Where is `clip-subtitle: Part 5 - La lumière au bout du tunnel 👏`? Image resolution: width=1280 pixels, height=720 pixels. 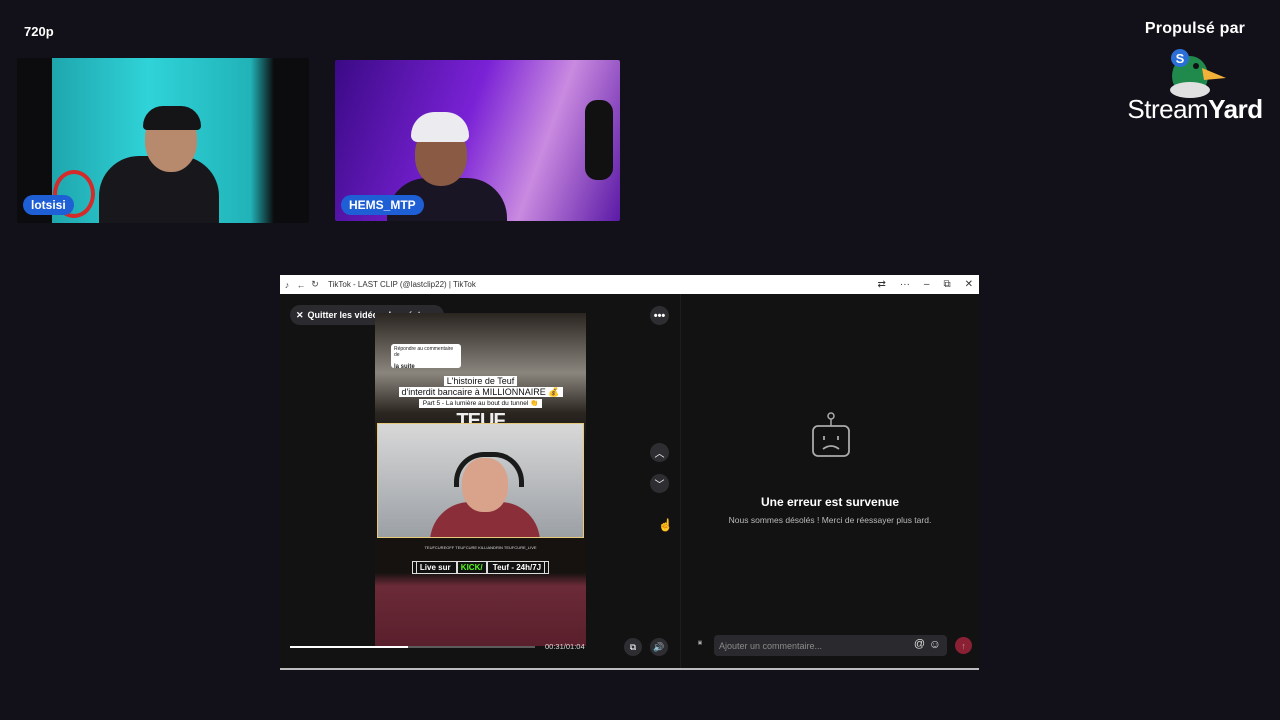
clip-subtitle: Part 5 - La lumière au bout du tunnel 👏 is located at coordinates (480, 403).